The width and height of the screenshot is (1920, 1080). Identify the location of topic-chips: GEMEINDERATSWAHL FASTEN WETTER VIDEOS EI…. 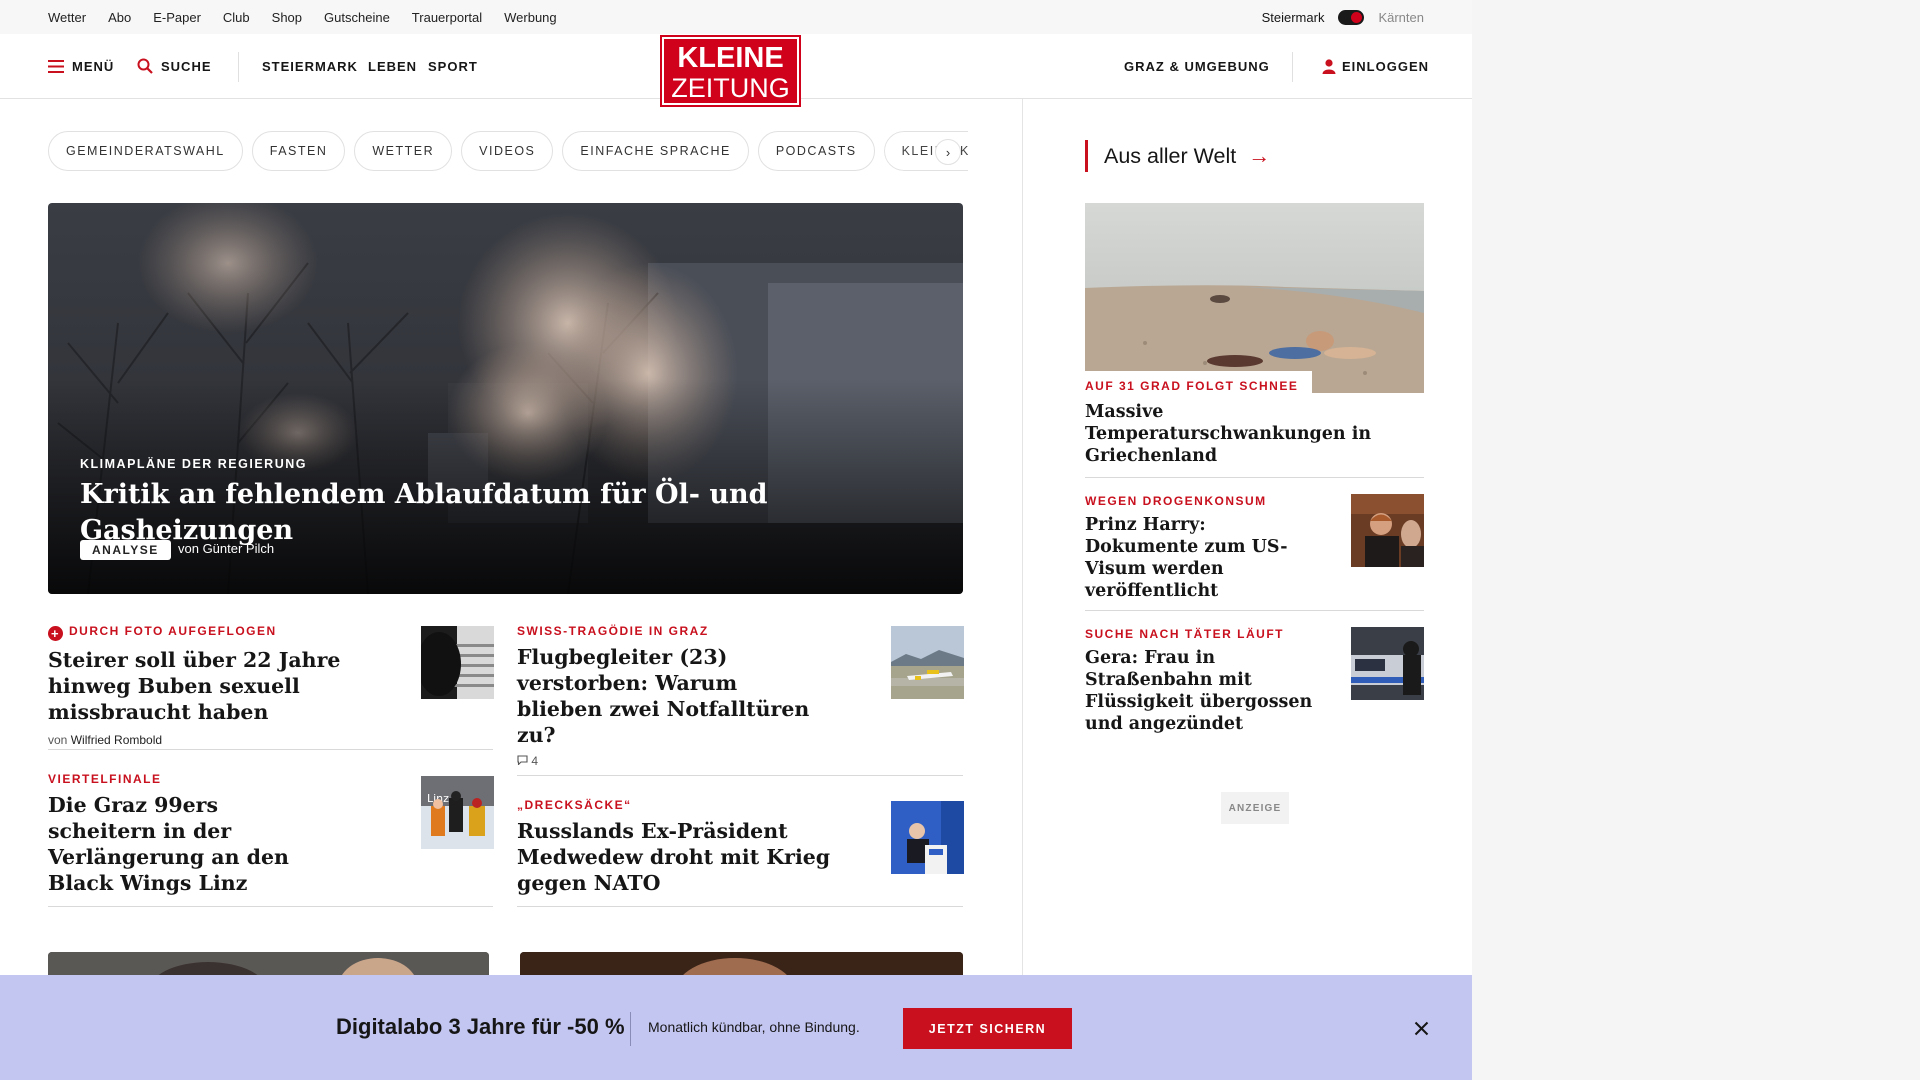
(508, 151).